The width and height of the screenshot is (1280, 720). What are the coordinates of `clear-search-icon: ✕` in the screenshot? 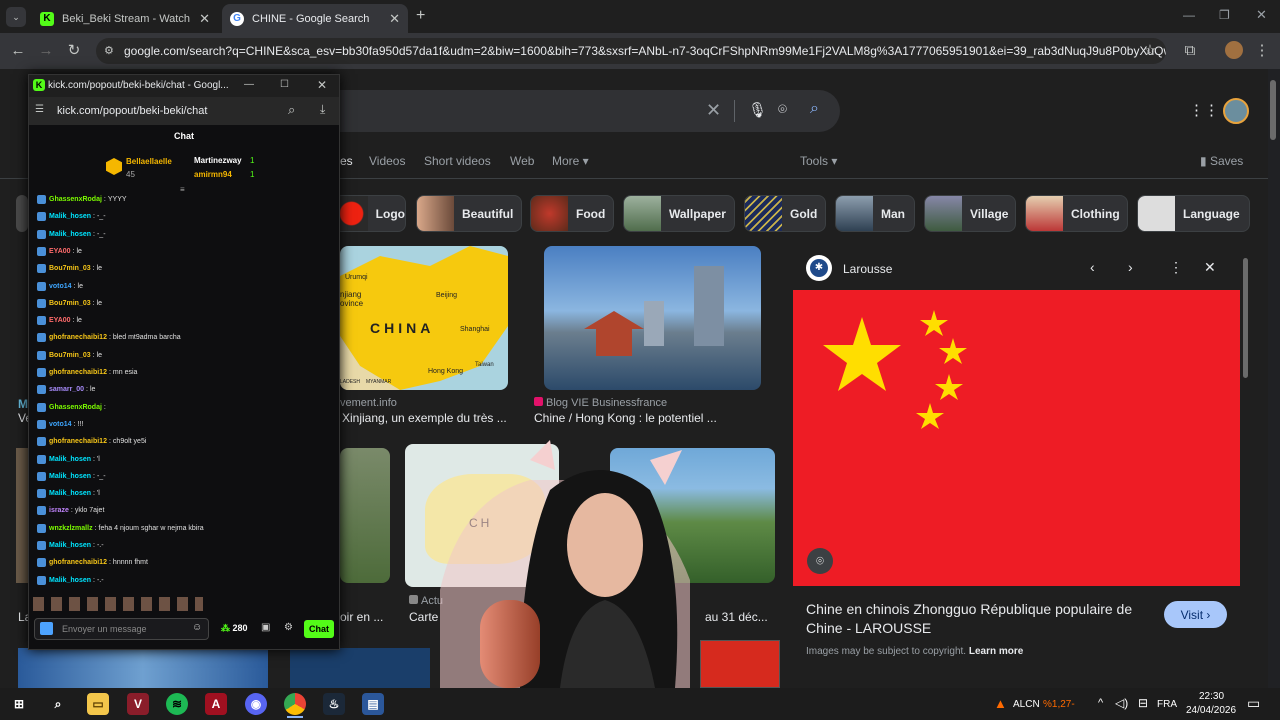 It's located at (713, 110).